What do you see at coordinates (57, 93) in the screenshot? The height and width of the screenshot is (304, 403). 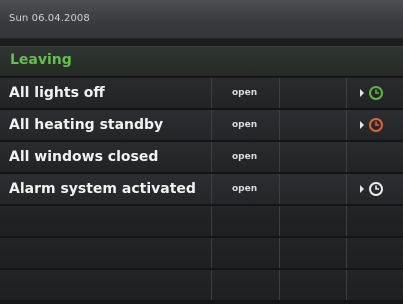 I see `scene-name: All lights off` at bounding box center [57, 93].